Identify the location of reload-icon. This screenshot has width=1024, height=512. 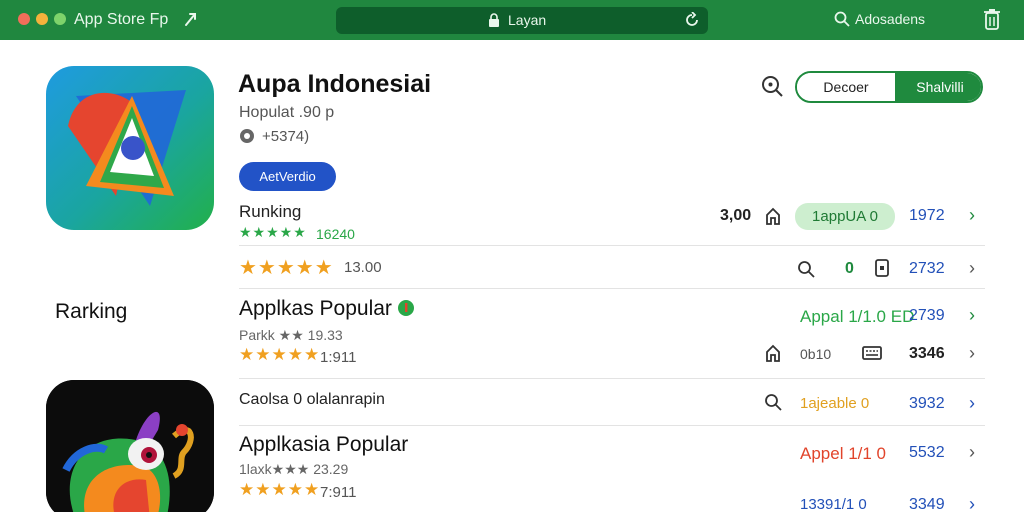
(692, 20).